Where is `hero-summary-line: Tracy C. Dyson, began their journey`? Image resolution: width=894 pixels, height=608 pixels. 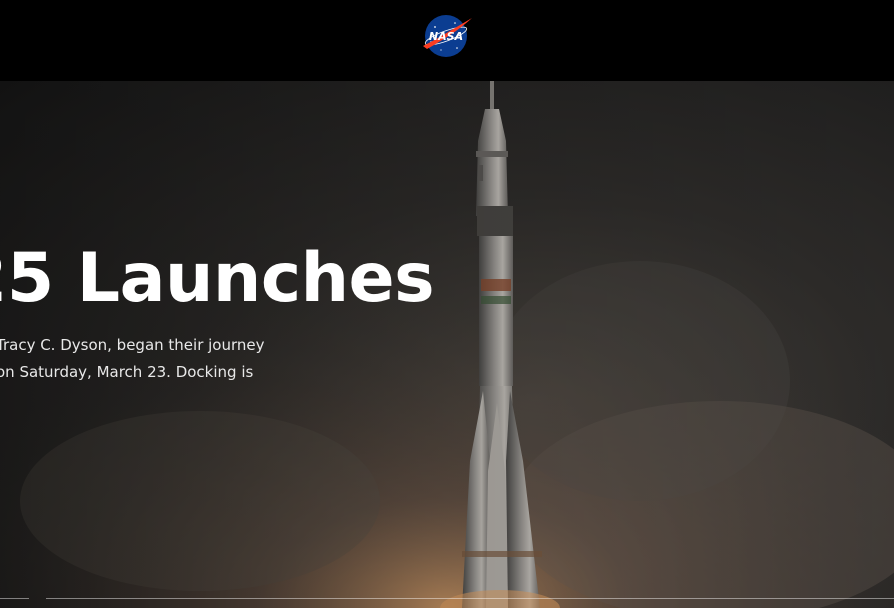 hero-summary-line: Tracy C. Dyson, began their journey is located at coordinates (132, 345).